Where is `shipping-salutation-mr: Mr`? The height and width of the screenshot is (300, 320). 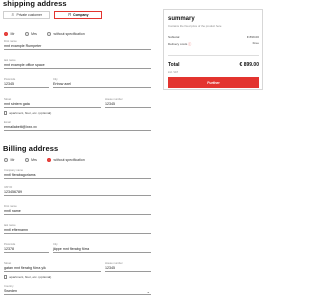
shipping-salutation-mr: Mr is located at coordinates (9, 34).